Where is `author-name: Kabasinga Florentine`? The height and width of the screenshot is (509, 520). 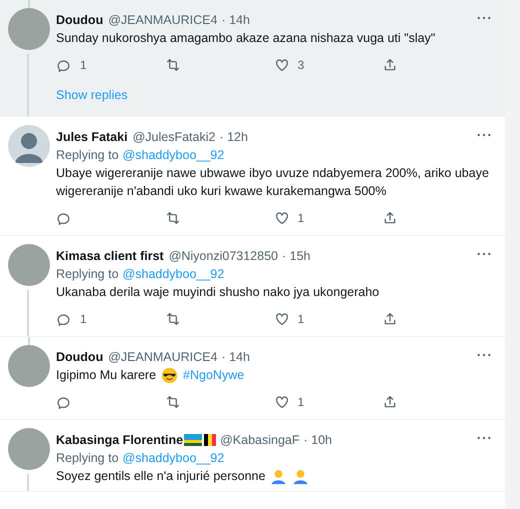 author-name: Kabasinga Florentine is located at coordinates (120, 440).